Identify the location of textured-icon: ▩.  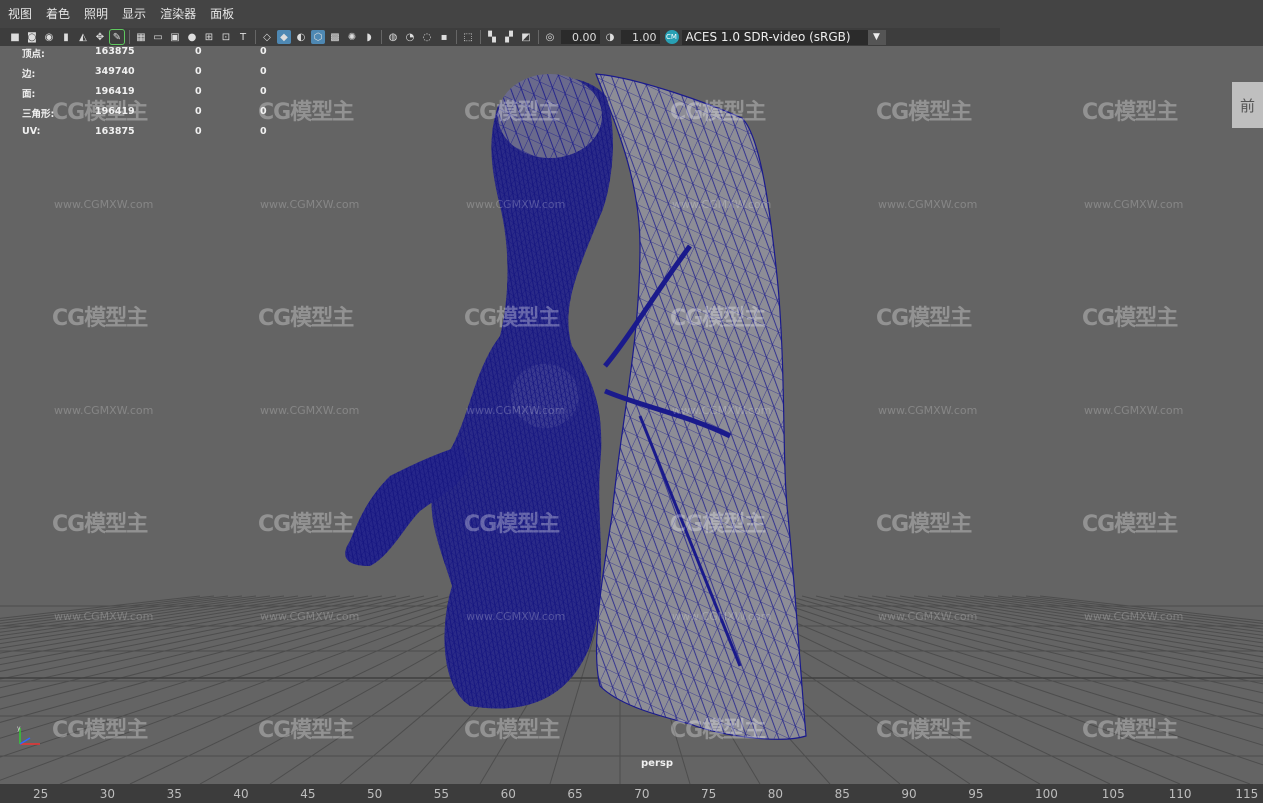
(335, 37).